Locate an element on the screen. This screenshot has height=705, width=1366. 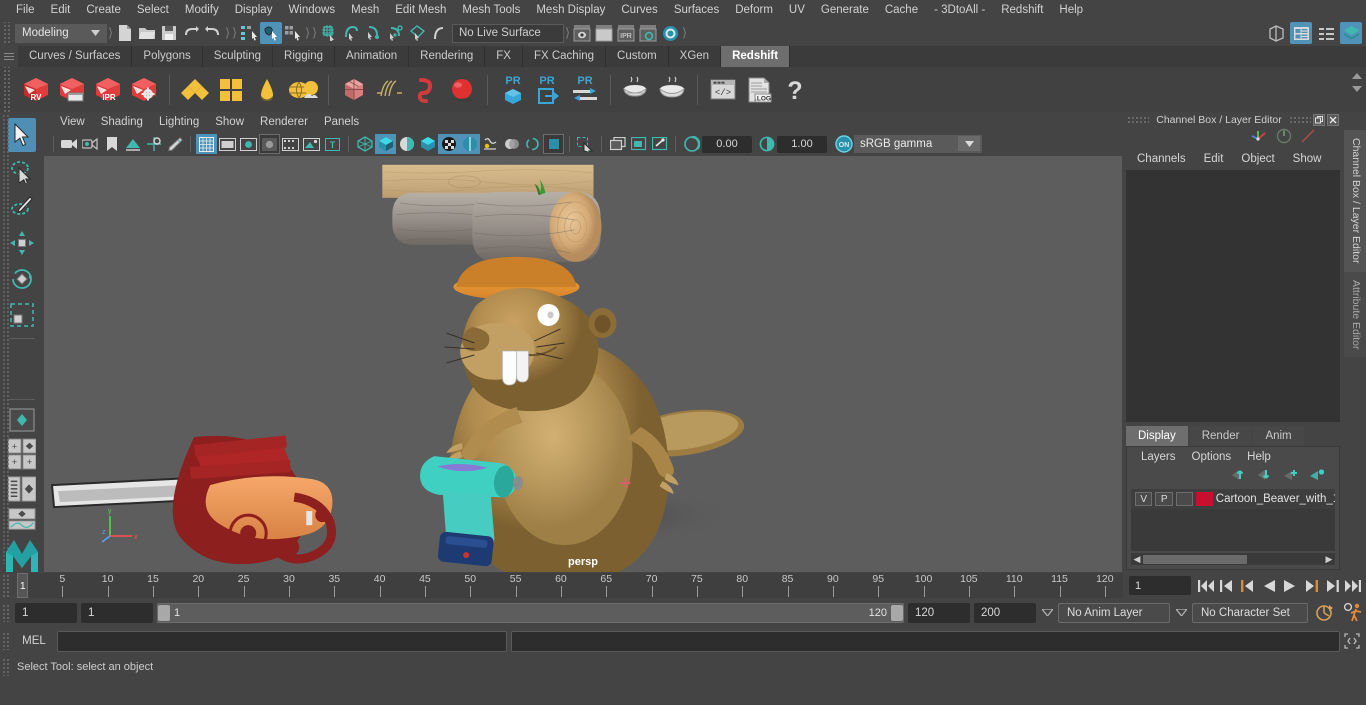
layer-row: V P Cartoon_Beaver_with_1 is located at coordinates (1233, 499).